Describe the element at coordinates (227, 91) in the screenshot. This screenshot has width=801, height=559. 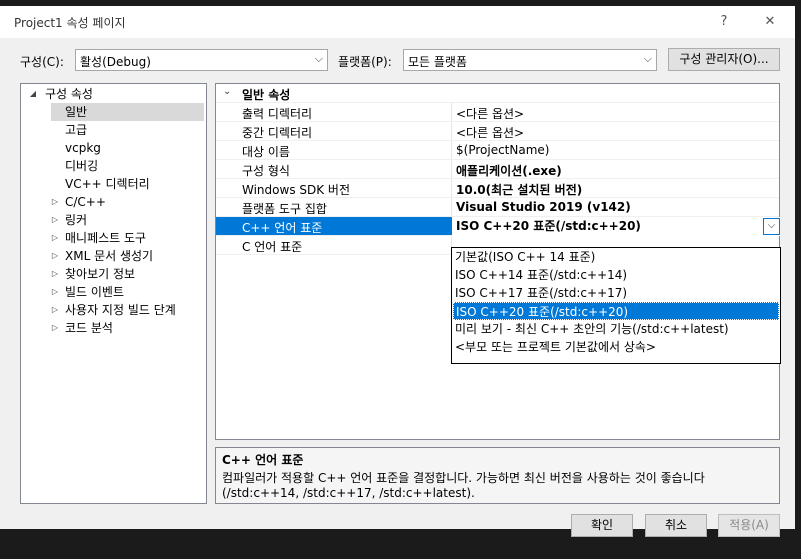
I see `chevron-down-icon: ⌄` at that location.